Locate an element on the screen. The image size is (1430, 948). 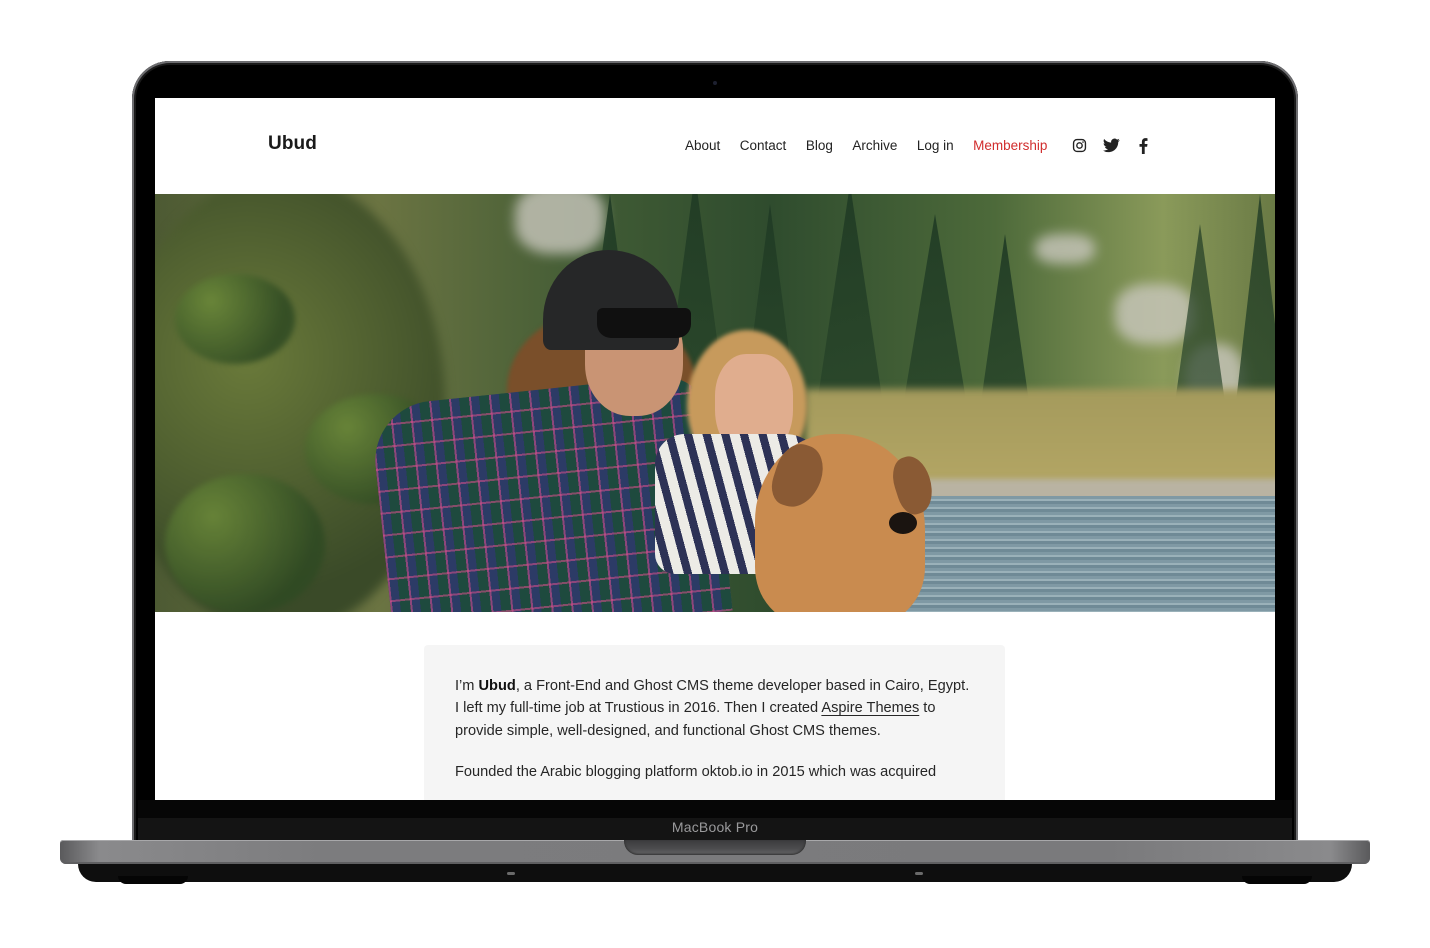
site-logo: Ubud is located at coordinates (292, 144).